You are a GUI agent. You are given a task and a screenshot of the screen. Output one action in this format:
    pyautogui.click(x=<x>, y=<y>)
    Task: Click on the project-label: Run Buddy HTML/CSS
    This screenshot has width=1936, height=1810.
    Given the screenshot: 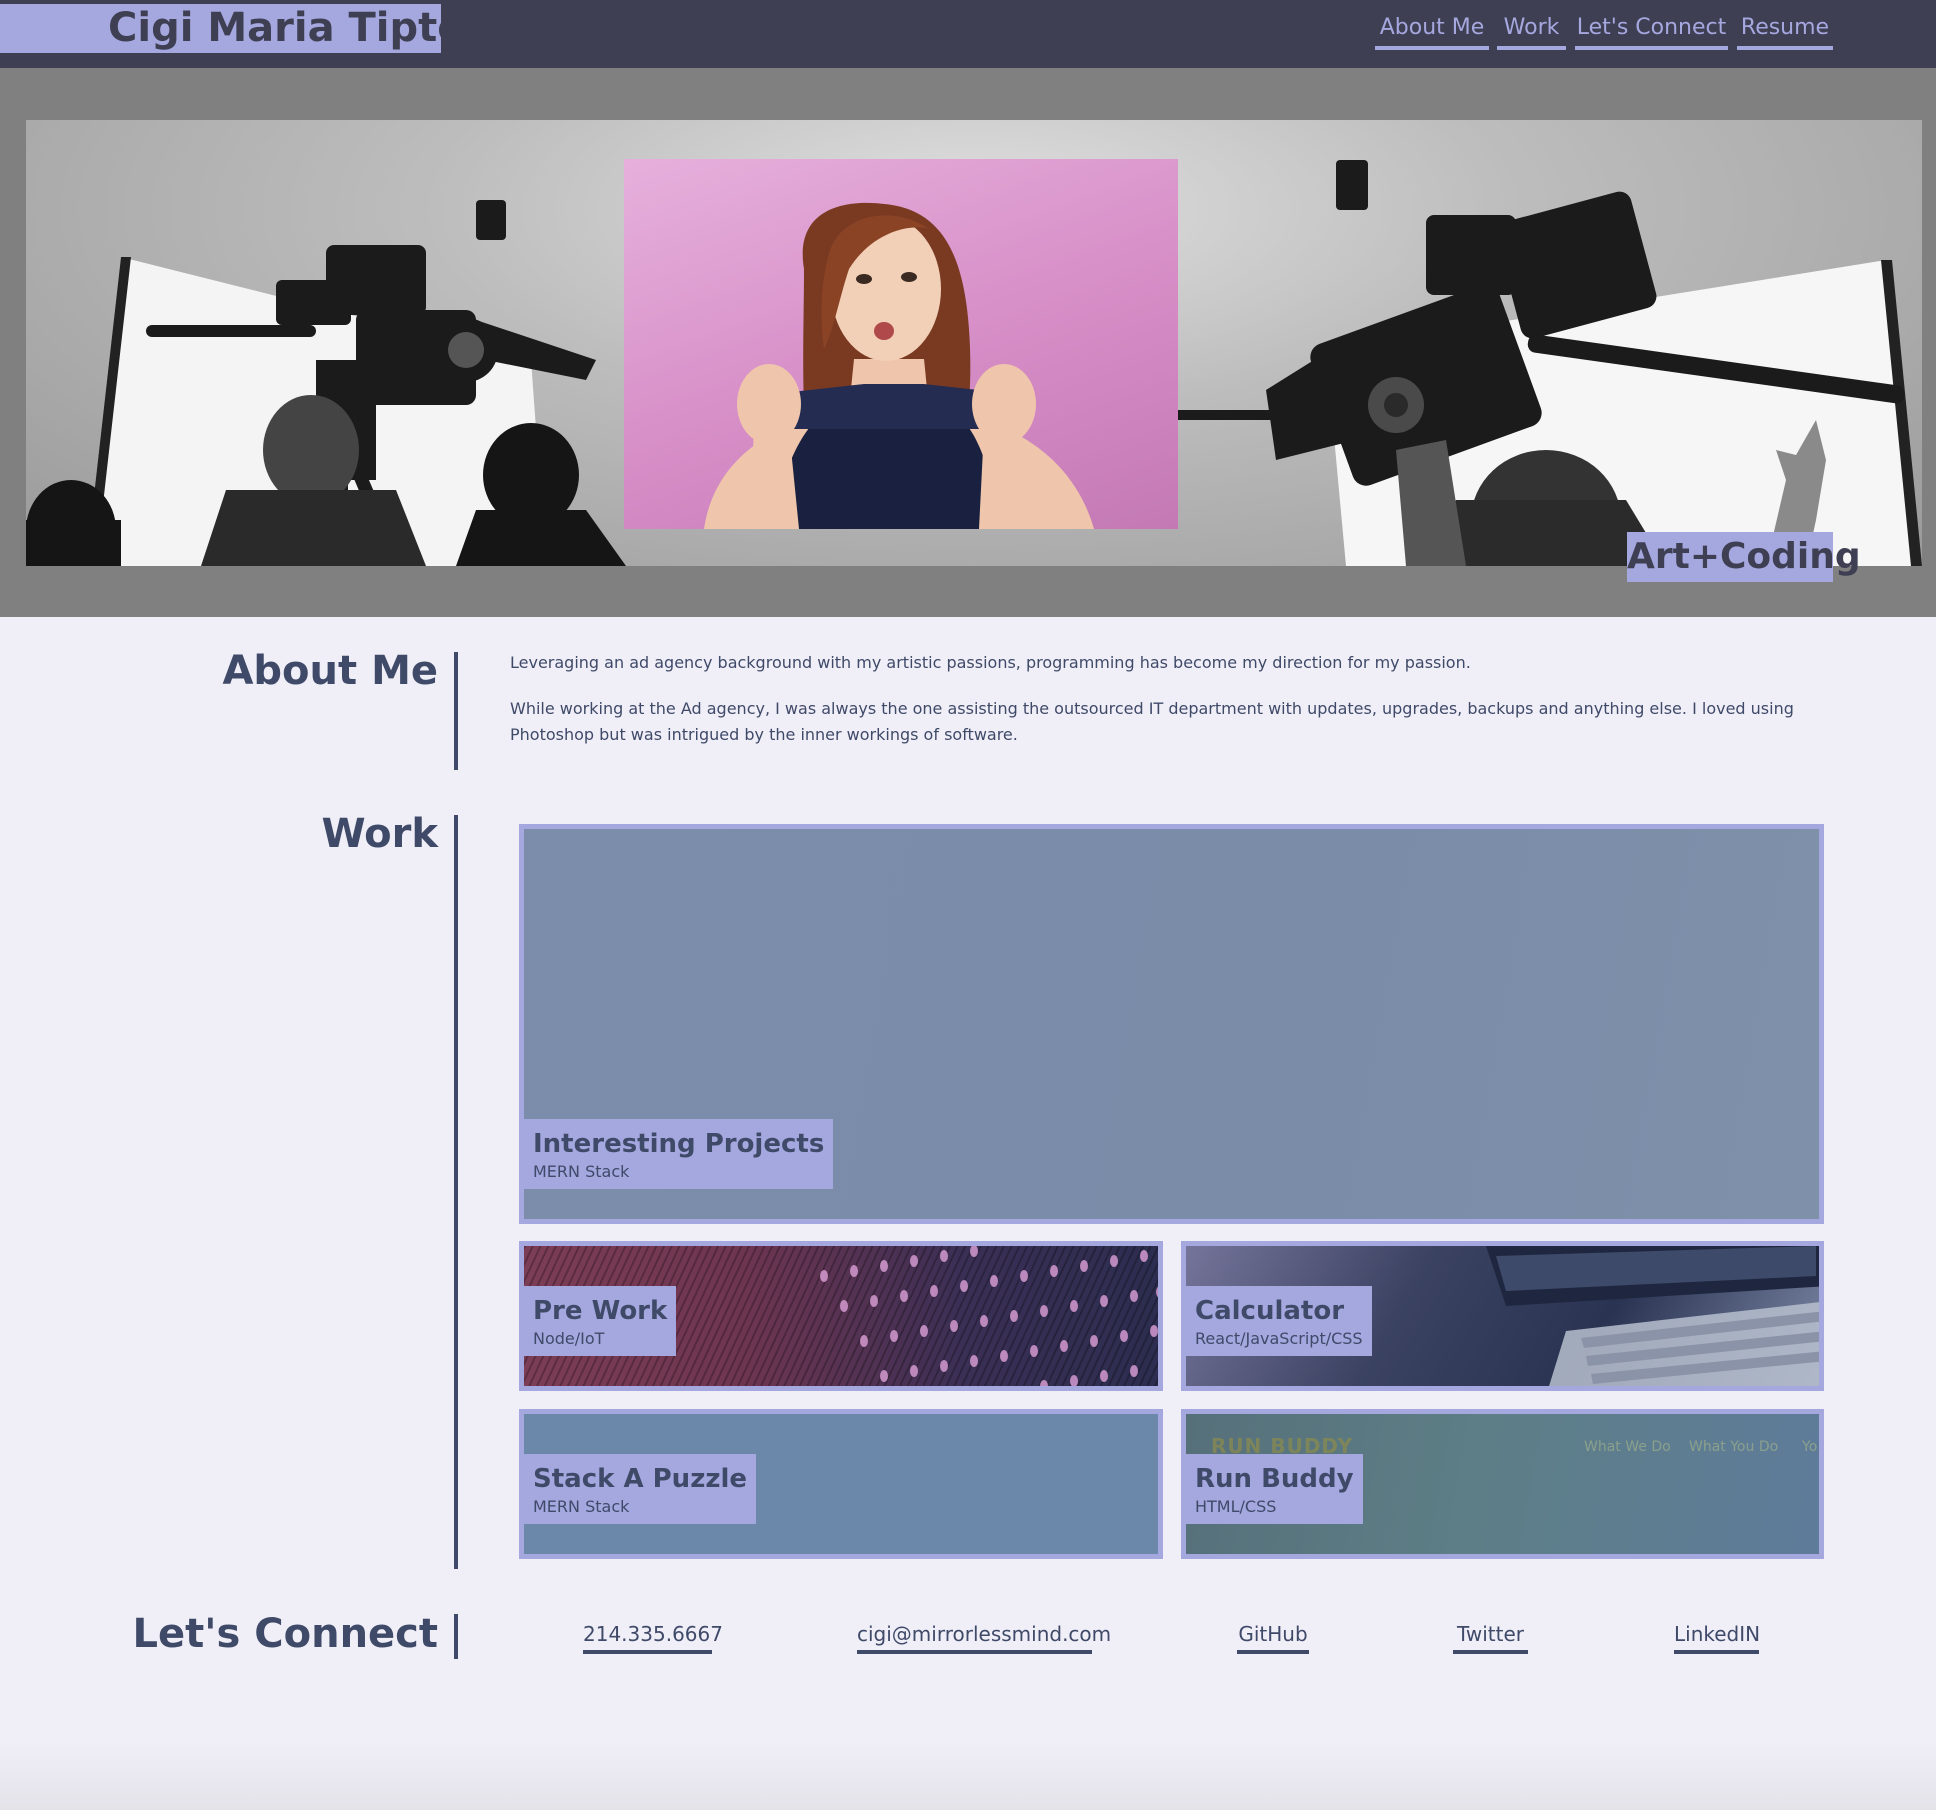 What is the action you would take?
    pyautogui.click(x=1274, y=1489)
    